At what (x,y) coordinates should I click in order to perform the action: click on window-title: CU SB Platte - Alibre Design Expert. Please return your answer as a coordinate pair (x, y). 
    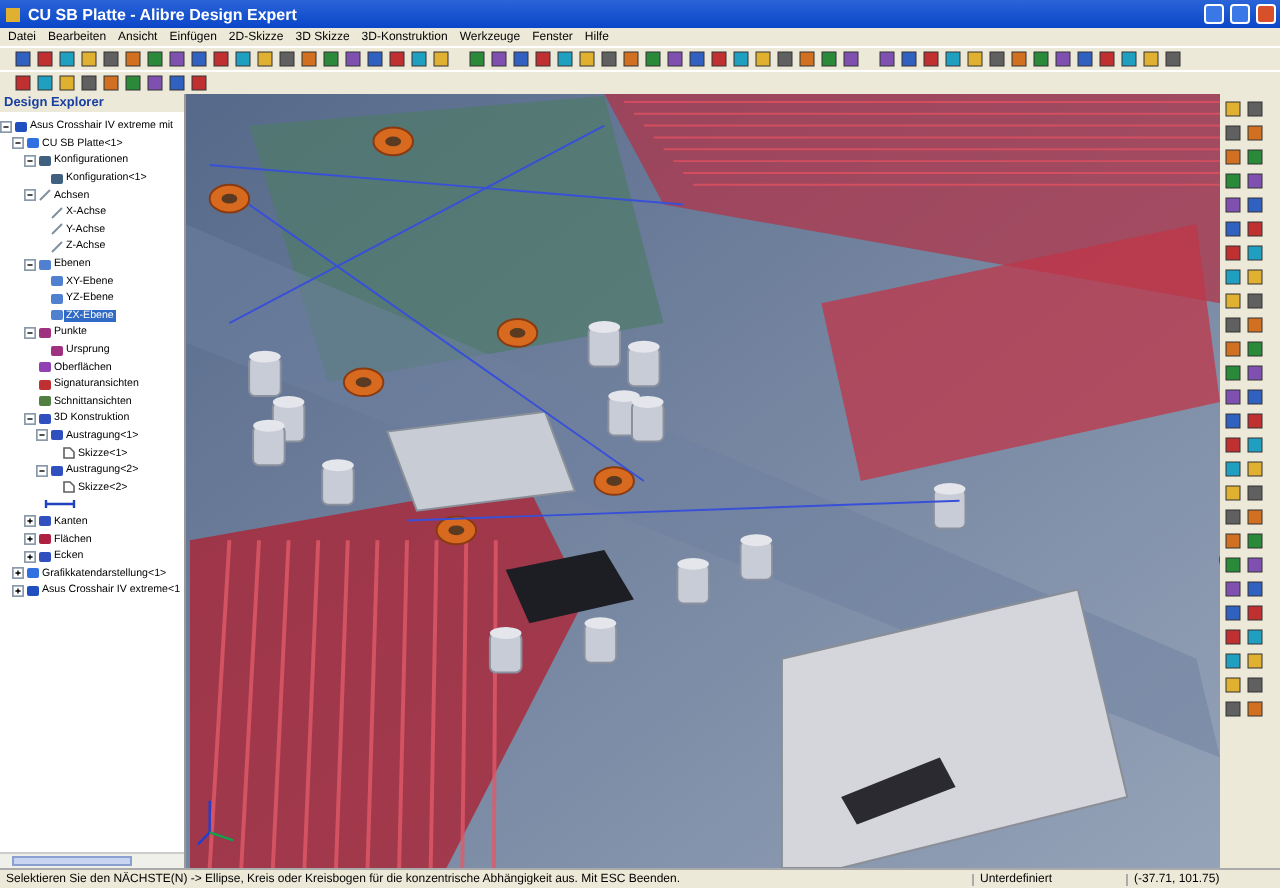
    Looking at the image, I should click on (162, 14).